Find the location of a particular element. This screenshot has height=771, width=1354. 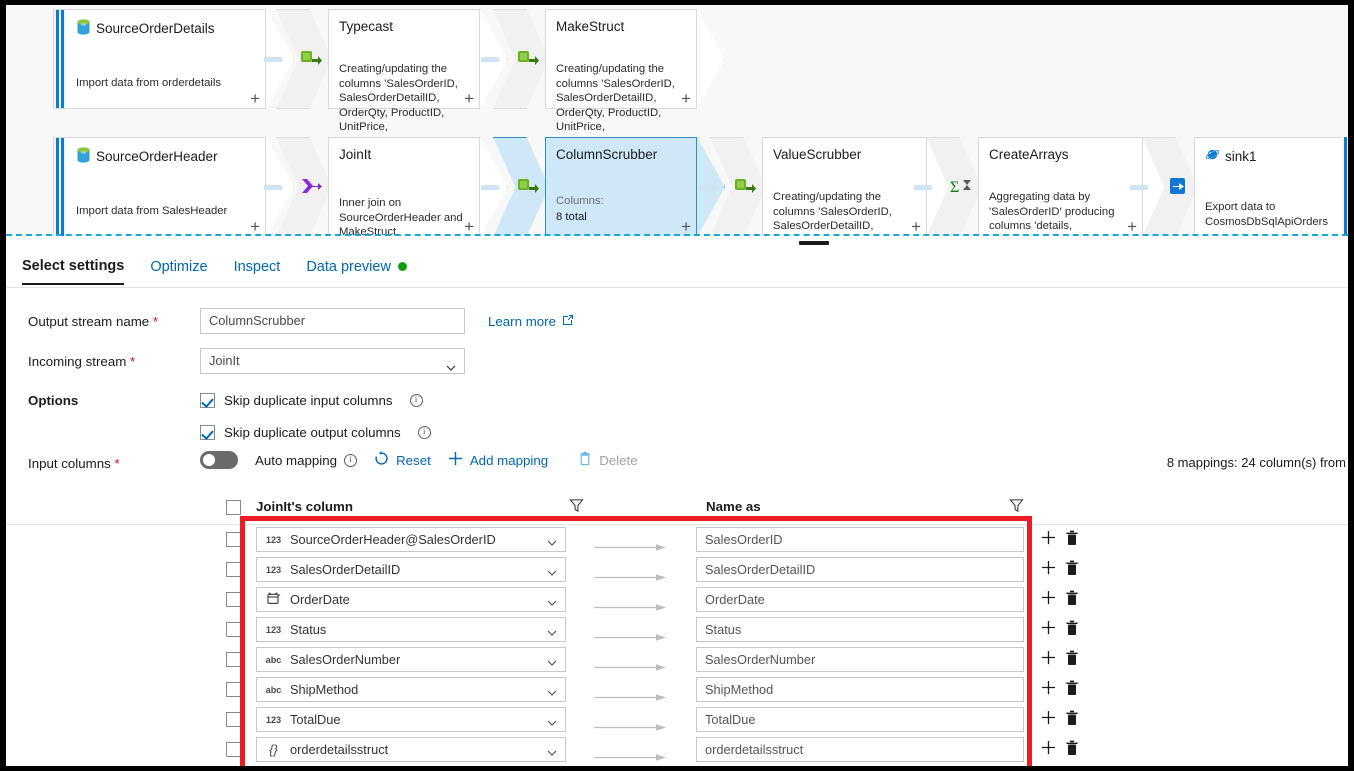

tab-data-preview: Data preview is located at coordinates (356, 266).